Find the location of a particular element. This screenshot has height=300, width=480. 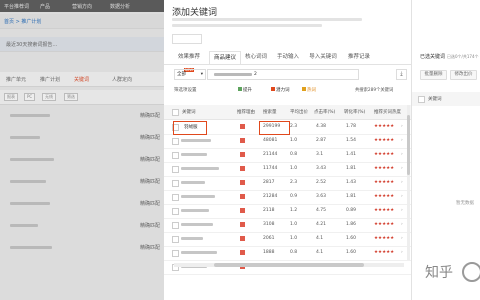

vertical-scrollbar is located at coordinates (408, 182).